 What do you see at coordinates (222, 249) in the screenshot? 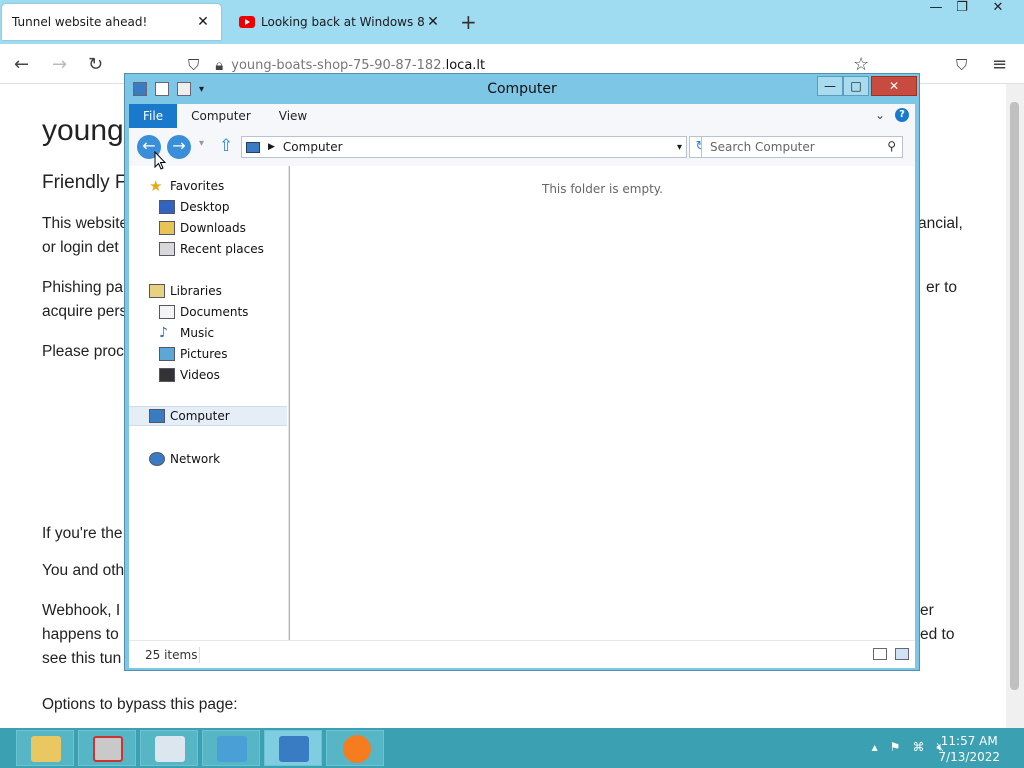
I see `nav-label: Recent places` at bounding box center [222, 249].